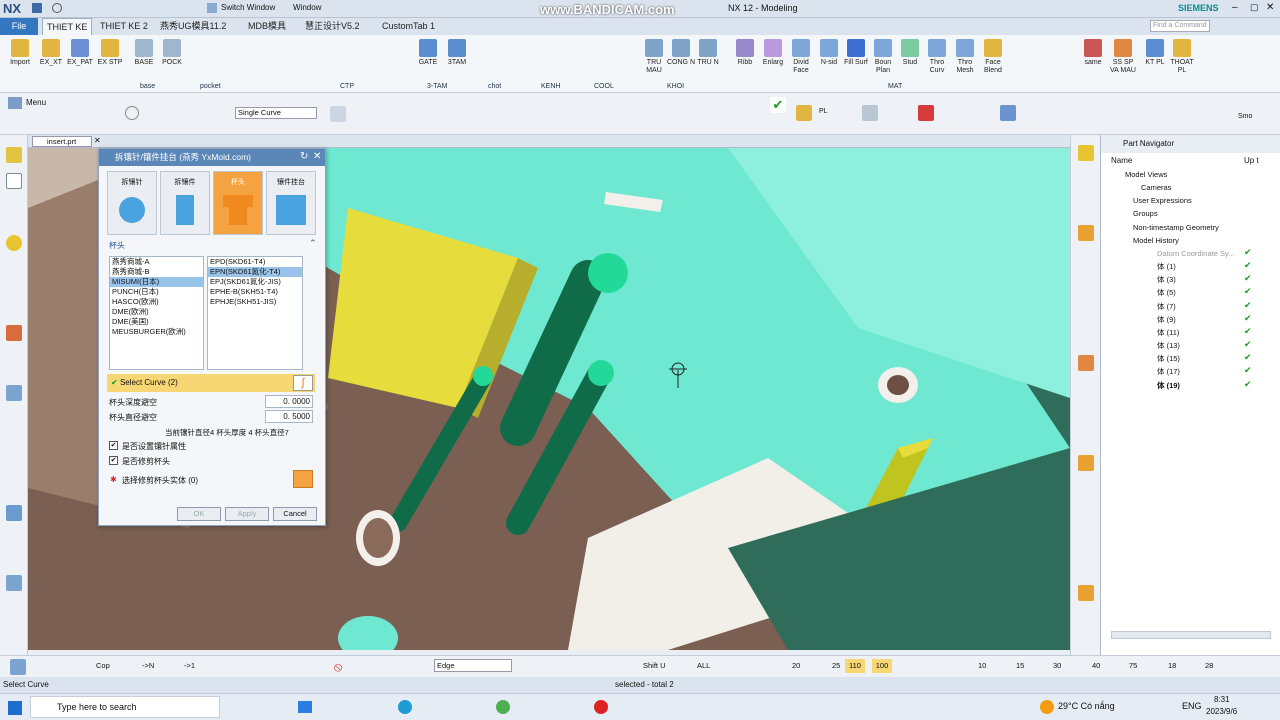 Image resolution: width=1280 pixels, height=720 pixels. What do you see at coordinates (156, 312) in the screenshot?
I see `vendor-item: DME(欧洲)` at bounding box center [156, 312].